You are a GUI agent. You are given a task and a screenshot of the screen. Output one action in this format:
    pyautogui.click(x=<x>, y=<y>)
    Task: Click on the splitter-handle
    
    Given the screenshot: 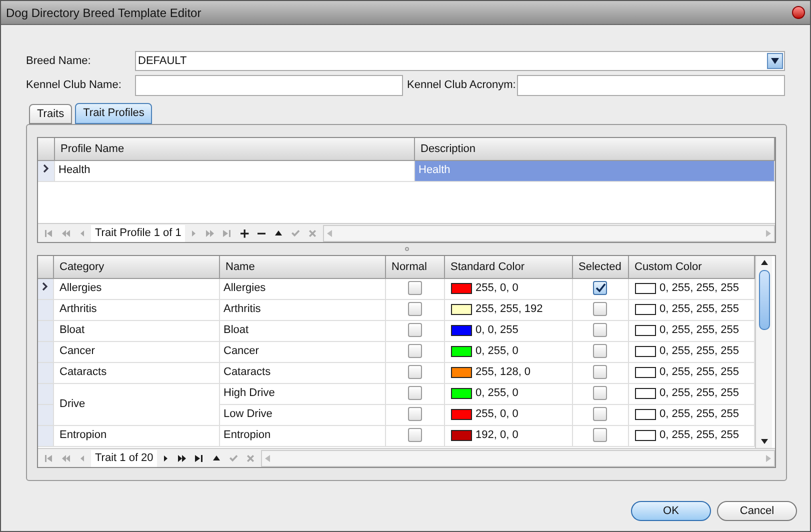 What is the action you would take?
    pyautogui.click(x=406, y=249)
    